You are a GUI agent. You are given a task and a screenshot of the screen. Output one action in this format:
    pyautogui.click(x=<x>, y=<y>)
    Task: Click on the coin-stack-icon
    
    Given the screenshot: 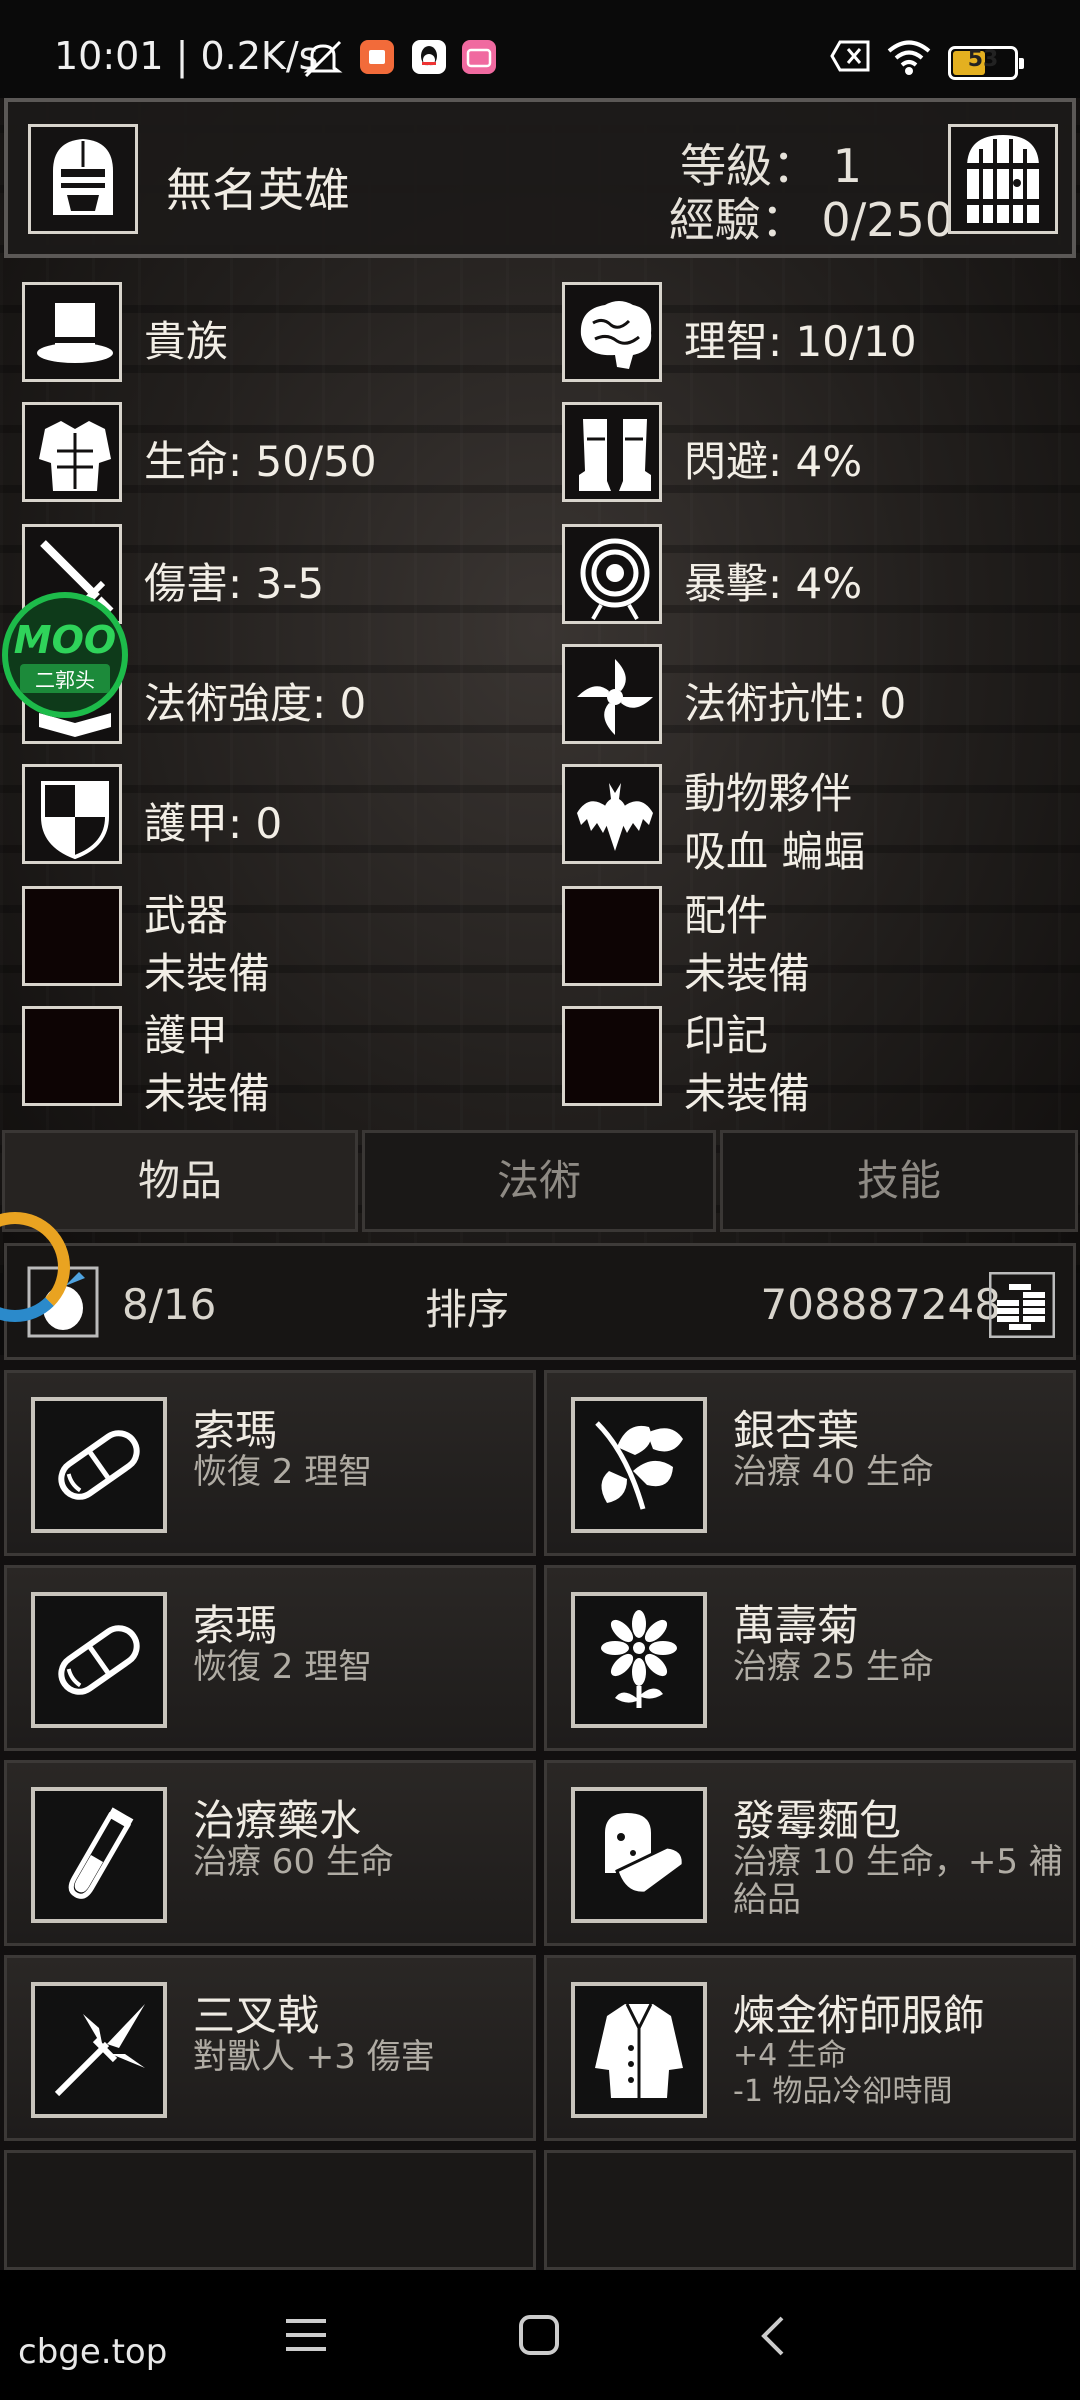 What is the action you would take?
    pyautogui.click(x=1022, y=1305)
    